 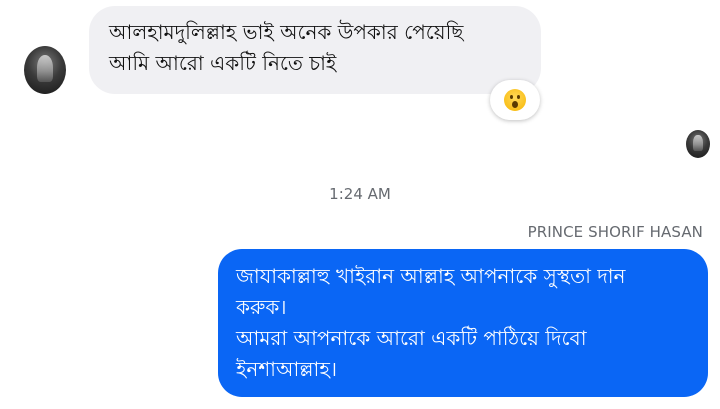 What do you see at coordinates (615, 232) in the screenshot?
I see `sender-name: PRINCE SHORIF HASAN` at bounding box center [615, 232].